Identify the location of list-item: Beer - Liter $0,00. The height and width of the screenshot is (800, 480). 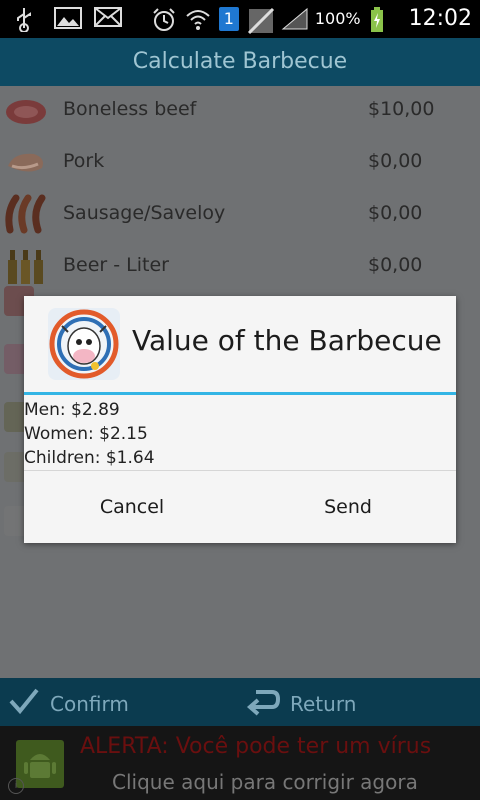
(240, 268).